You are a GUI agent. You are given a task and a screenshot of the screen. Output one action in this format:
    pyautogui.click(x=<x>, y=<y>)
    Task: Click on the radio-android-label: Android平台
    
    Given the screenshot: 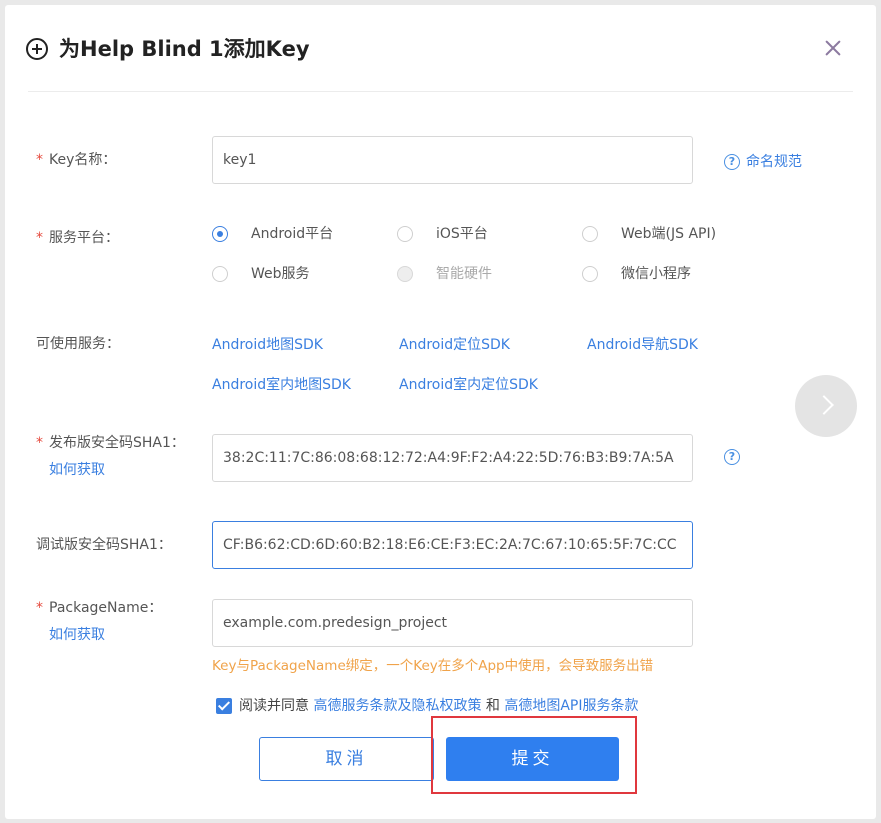 What is the action you would take?
    pyautogui.click(x=292, y=234)
    